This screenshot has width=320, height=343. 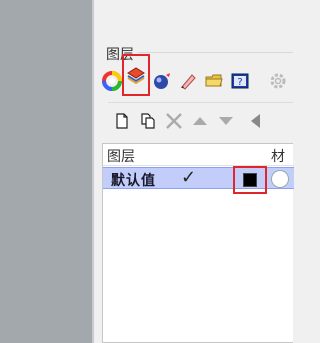 What do you see at coordinates (280, 179) in the screenshot?
I see `material-swatch` at bounding box center [280, 179].